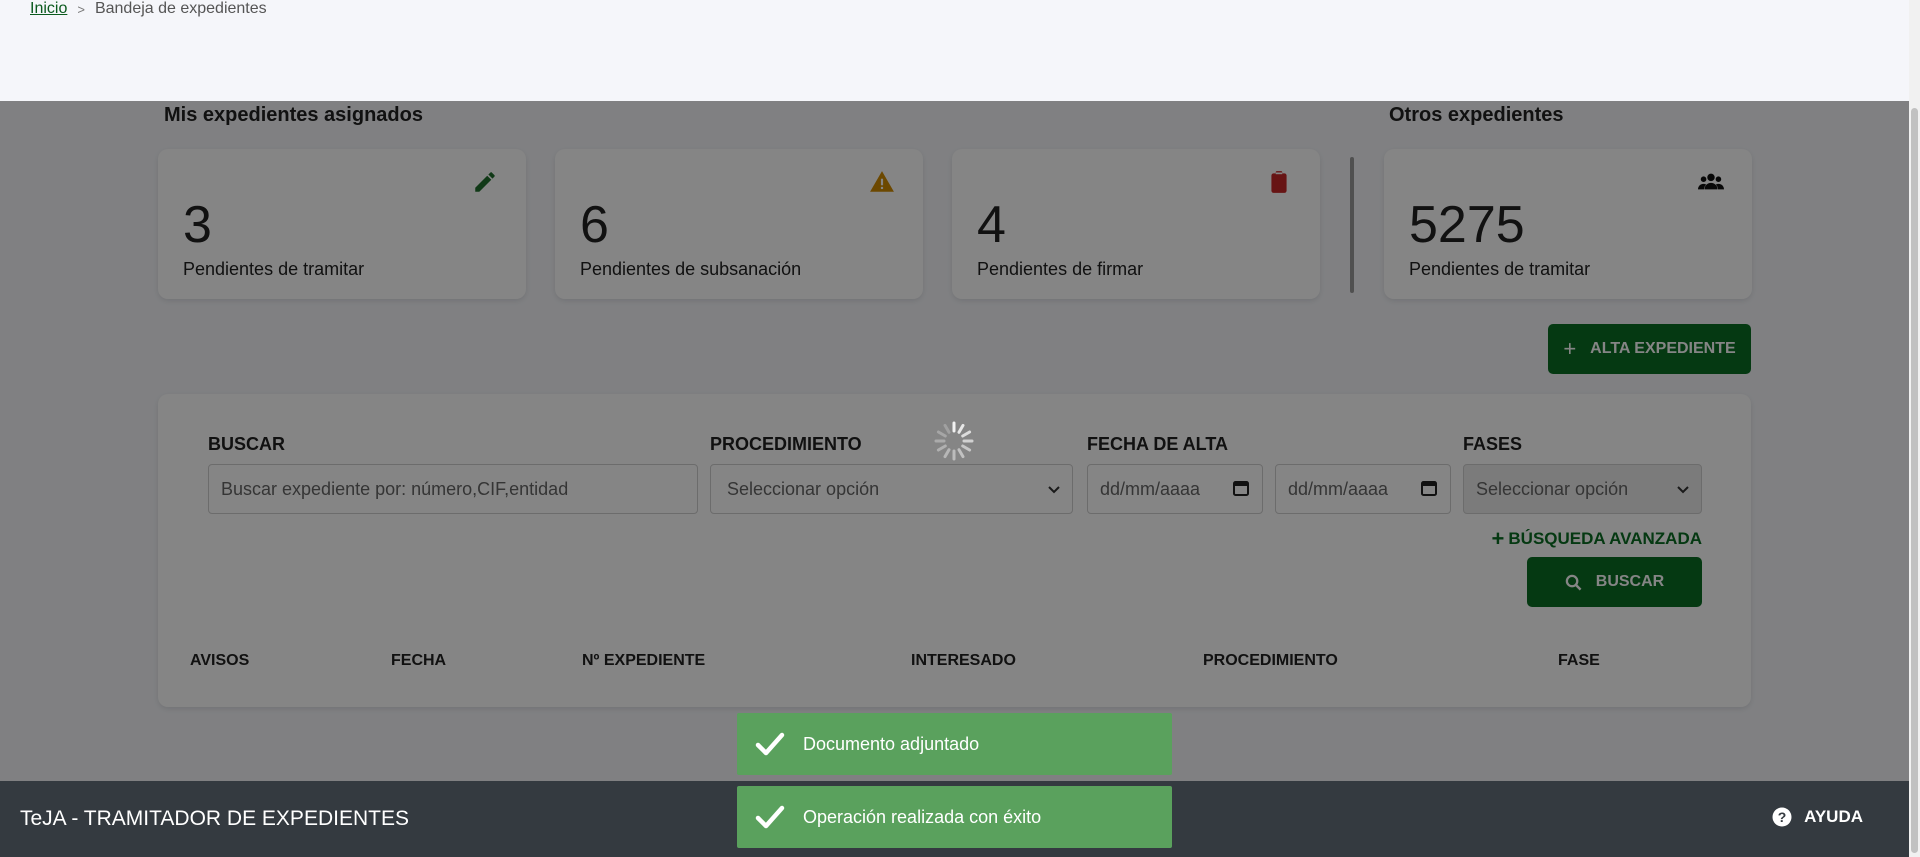  I want to click on help-icon: ?, so click(1782, 817).